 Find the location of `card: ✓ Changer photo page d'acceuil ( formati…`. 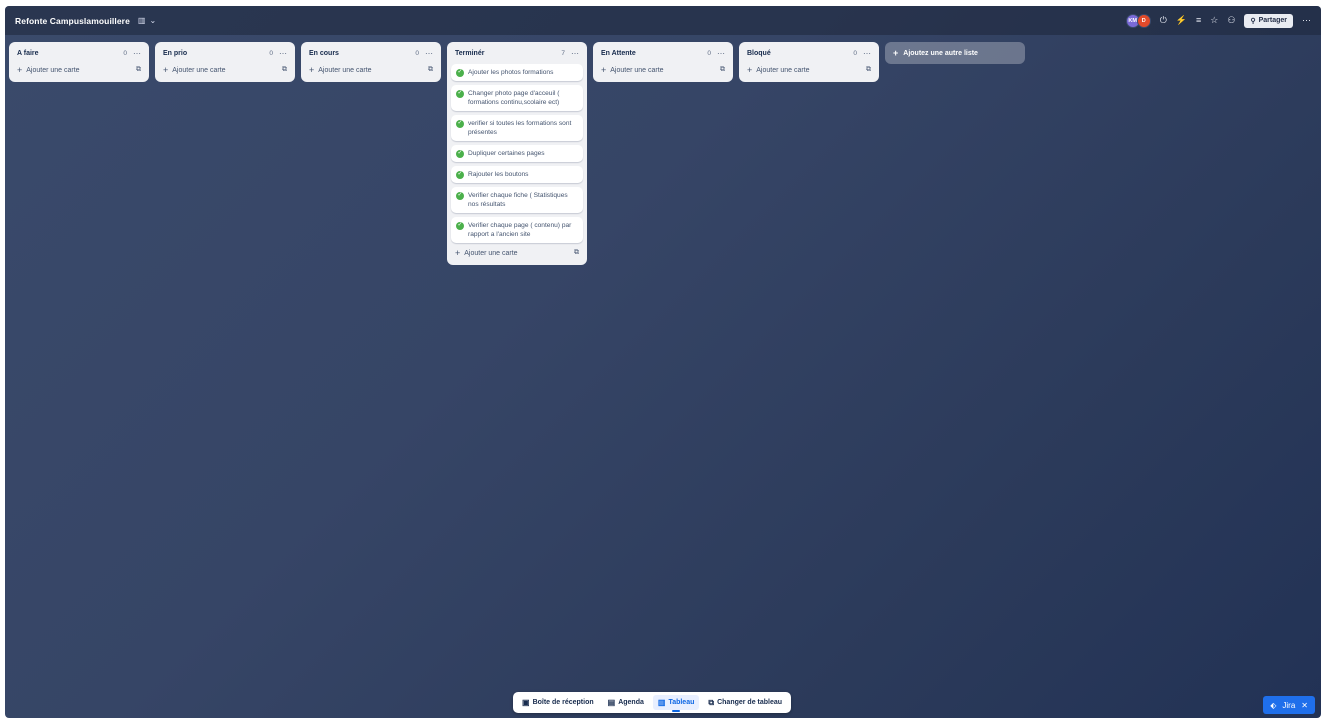

card: ✓ Changer photo page d'acceuil ( formati… is located at coordinates (517, 98).